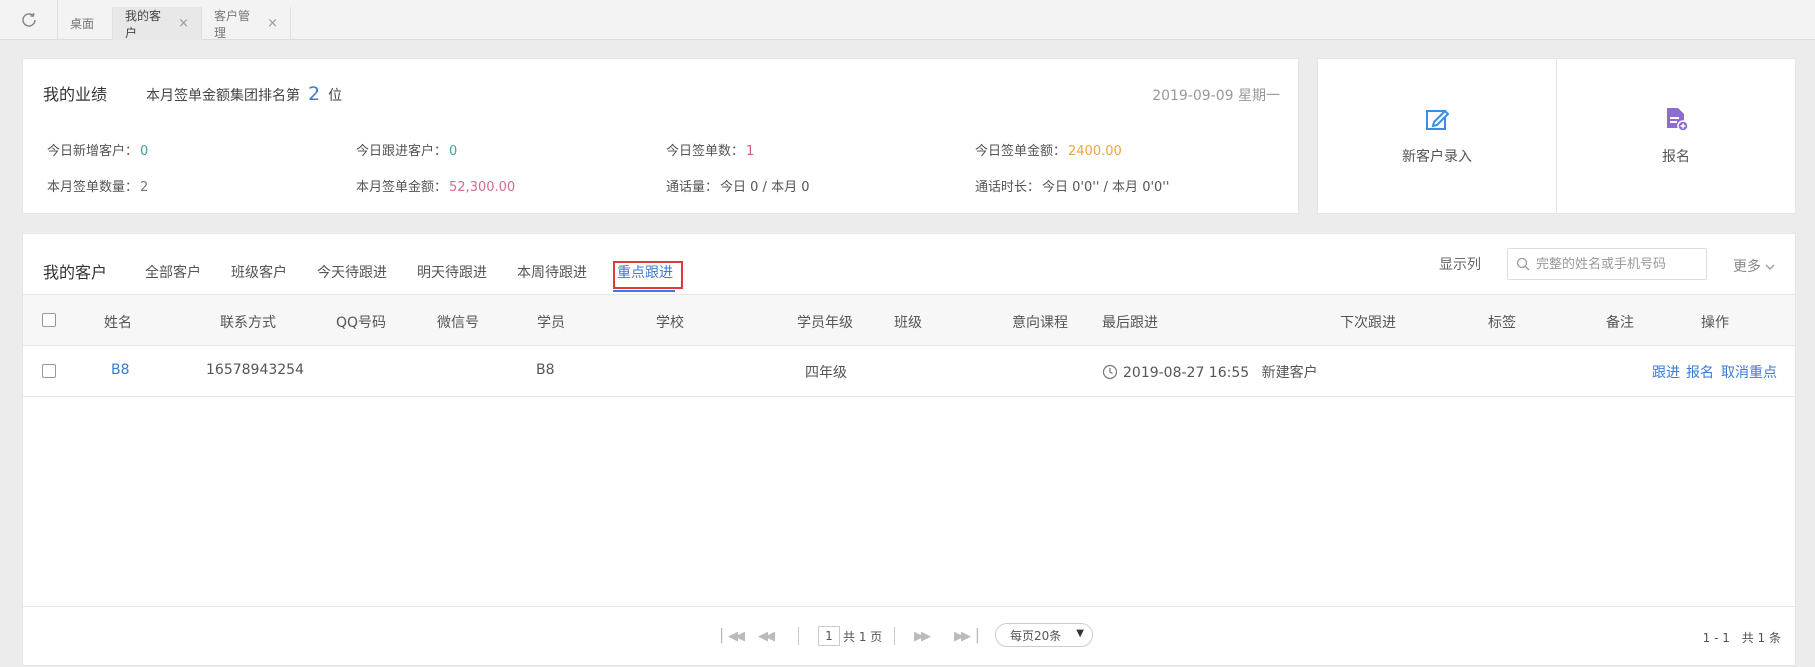 This screenshot has width=1815, height=667. What do you see at coordinates (1678, 120) in the screenshot?
I see `document-add-icon` at bounding box center [1678, 120].